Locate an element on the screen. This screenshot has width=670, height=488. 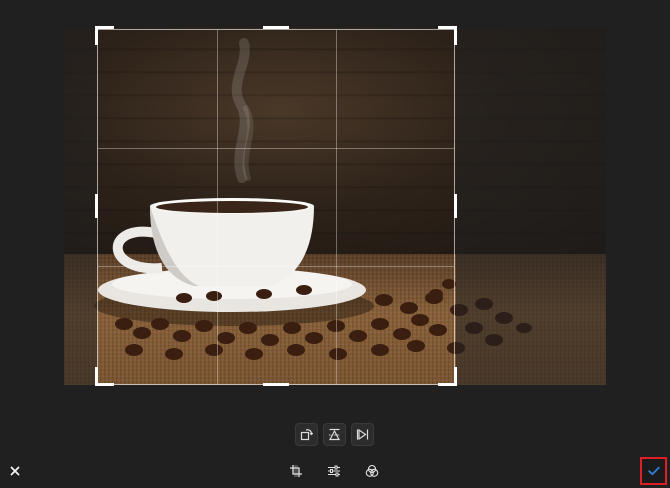
crop-tool-button is located at coordinates (296, 471).